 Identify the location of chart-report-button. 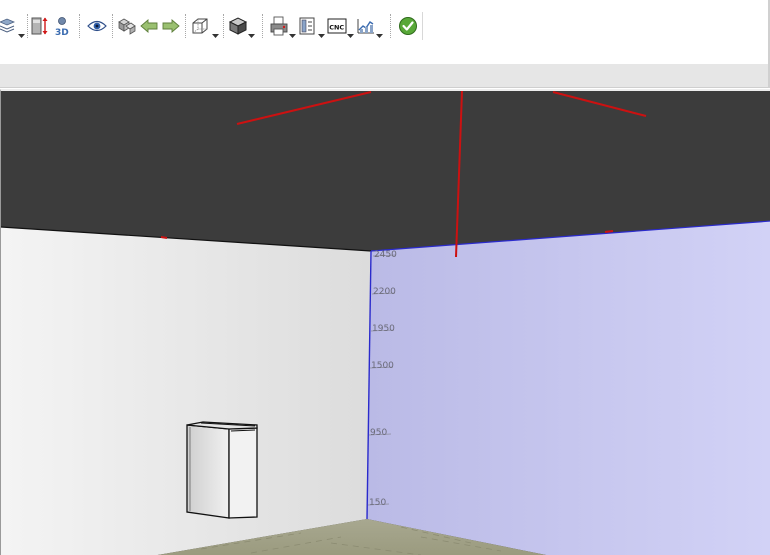
(366, 26).